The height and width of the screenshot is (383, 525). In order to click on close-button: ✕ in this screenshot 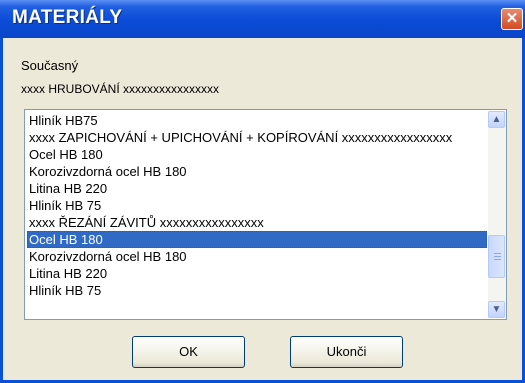, I will do `click(512, 19)`.